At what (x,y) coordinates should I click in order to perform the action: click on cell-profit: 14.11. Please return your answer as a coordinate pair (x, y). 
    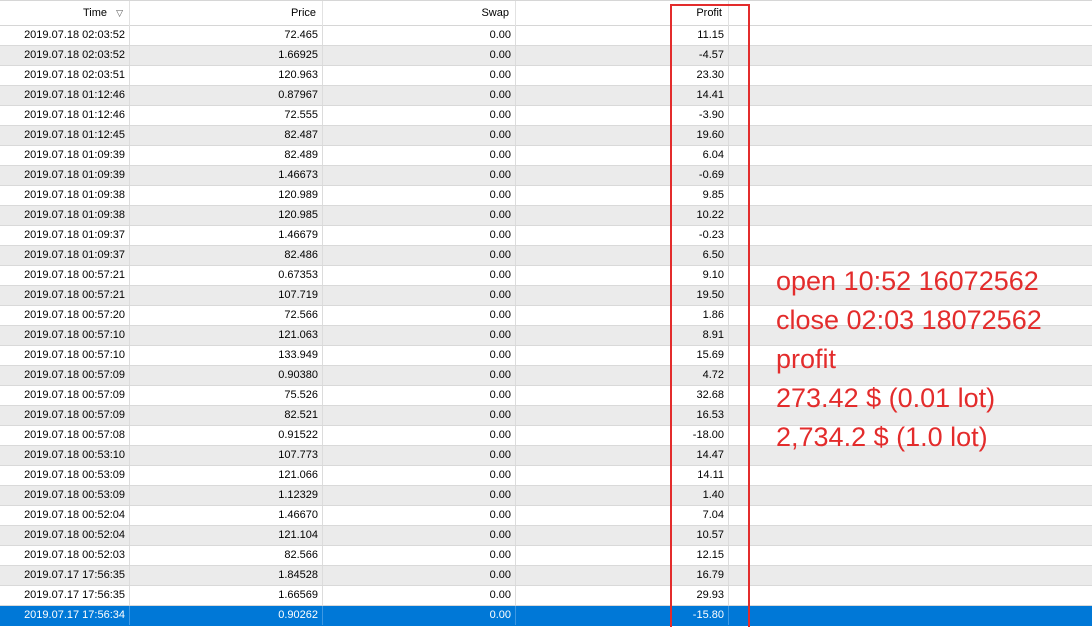
    Looking at the image, I should click on (622, 475).